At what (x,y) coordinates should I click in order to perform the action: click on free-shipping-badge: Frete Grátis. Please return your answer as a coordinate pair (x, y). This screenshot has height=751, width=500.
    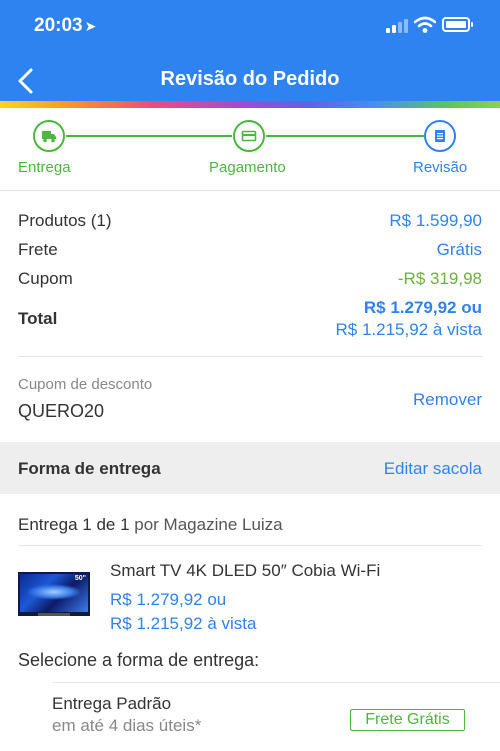
    Looking at the image, I should click on (407, 720).